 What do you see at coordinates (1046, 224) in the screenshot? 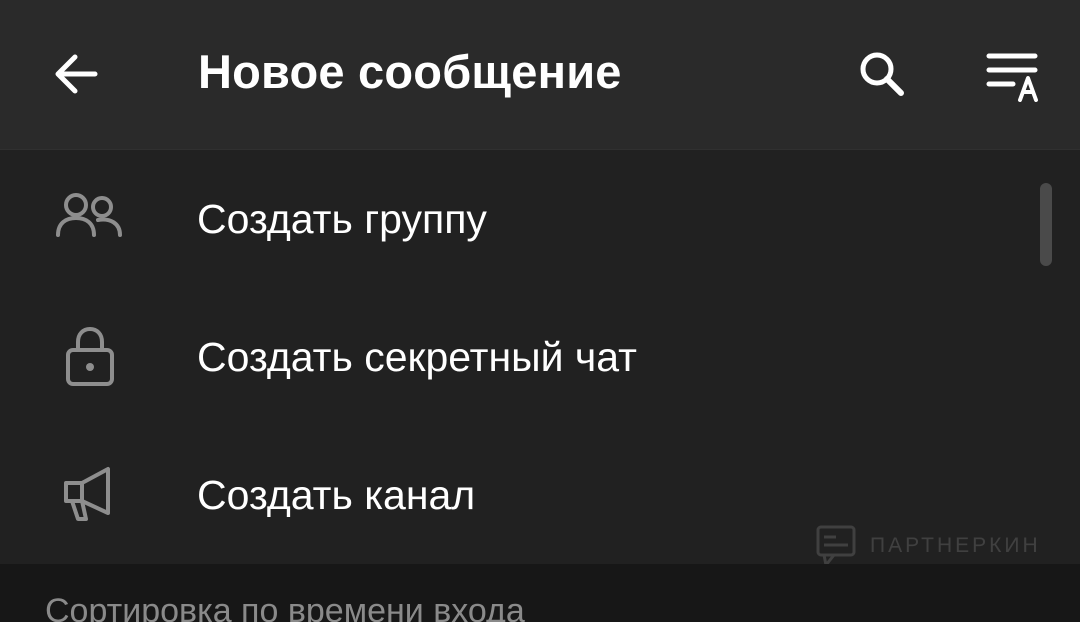
I see `scrollbar` at bounding box center [1046, 224].